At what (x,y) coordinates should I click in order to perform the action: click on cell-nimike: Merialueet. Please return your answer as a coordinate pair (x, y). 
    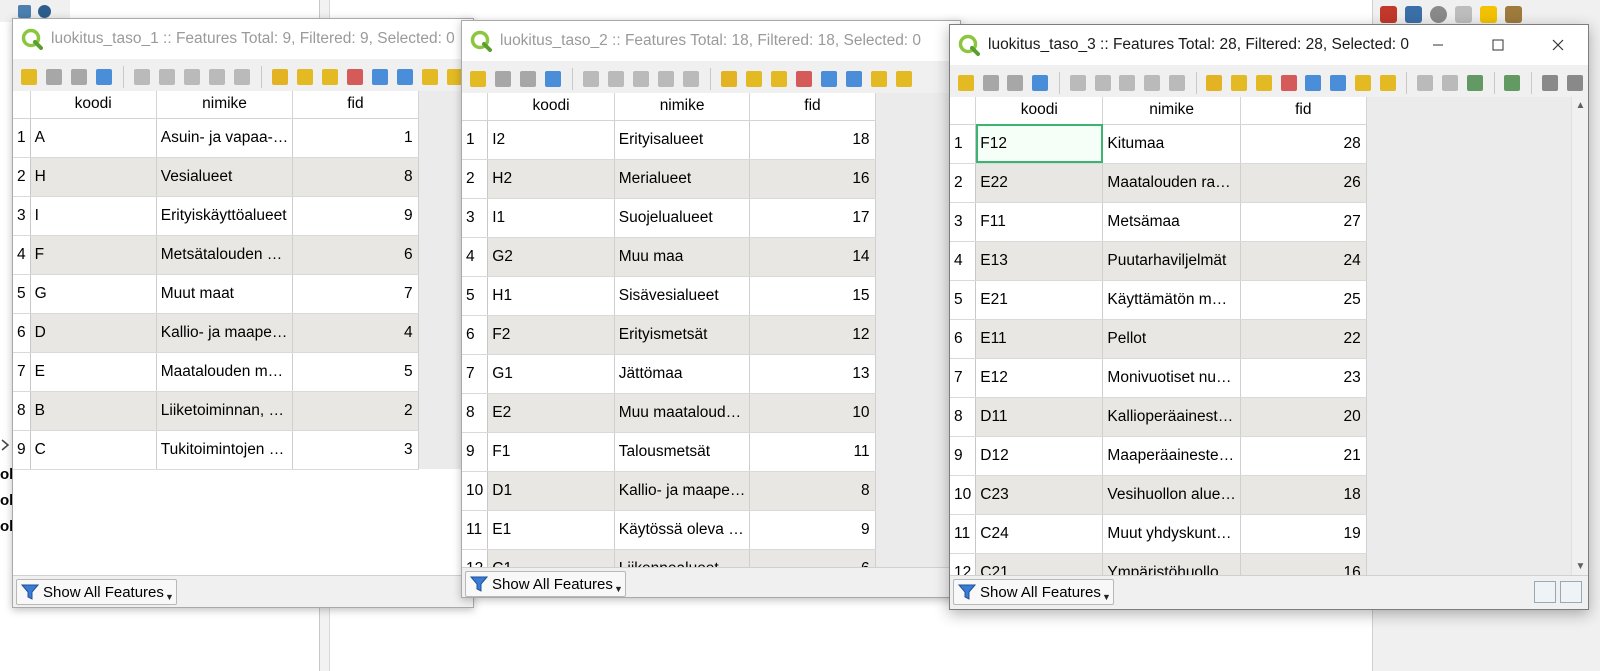
    Looking at the image, I should click on (682, 179).